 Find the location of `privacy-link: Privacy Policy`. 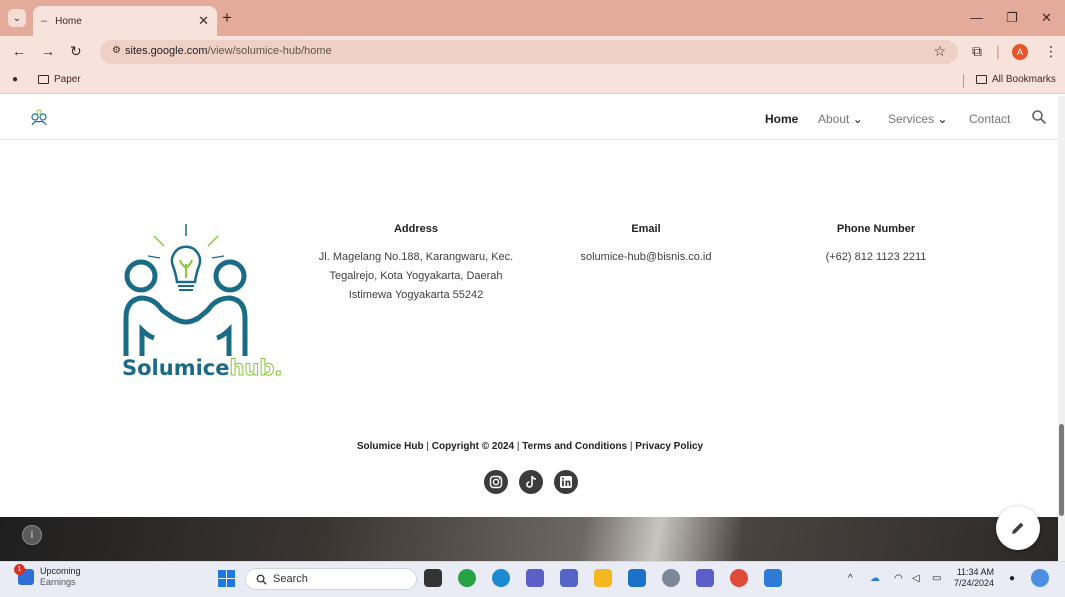

privacy-link: Privacy Policy is located at coordinates (669, 446).